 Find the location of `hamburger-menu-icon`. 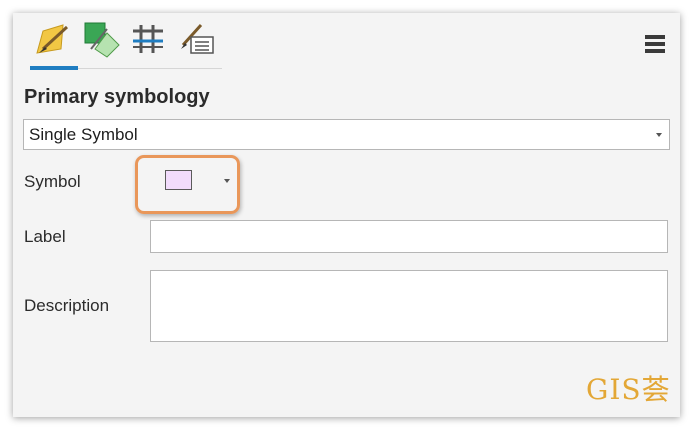

hamburger-menu-icon is located at coordinates (655, 44).